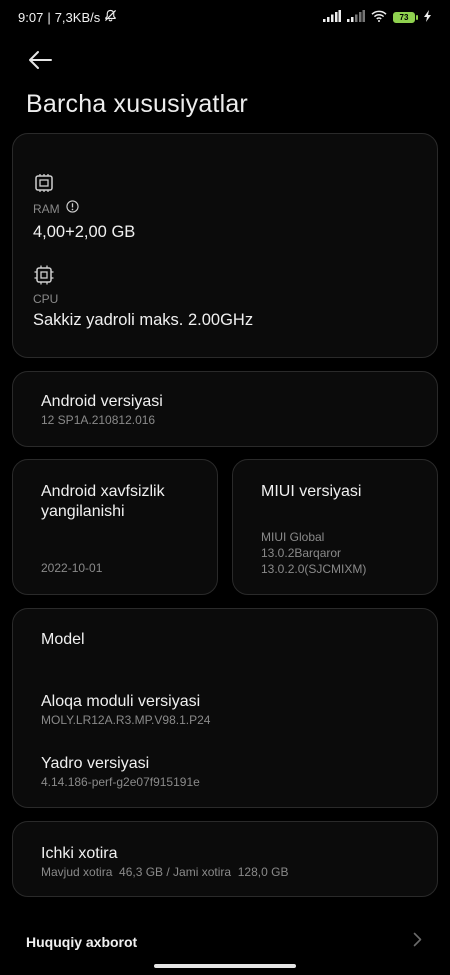 Image resolution: width=450 pixels, height=975 pixels. I want to click on cpu-label: CPU, so click(46, 299).